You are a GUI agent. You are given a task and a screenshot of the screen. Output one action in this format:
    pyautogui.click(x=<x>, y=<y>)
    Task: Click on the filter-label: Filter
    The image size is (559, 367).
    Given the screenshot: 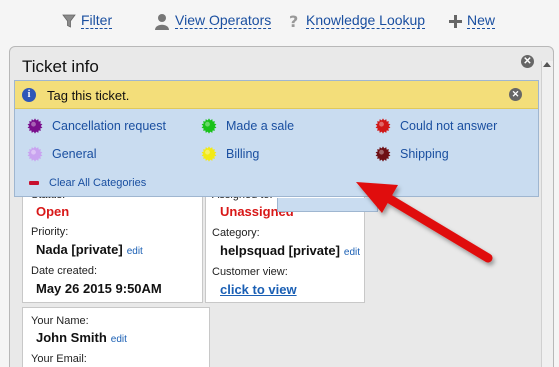 What is the action you would take?
    pyautogui.click(x=97, y=20)
    